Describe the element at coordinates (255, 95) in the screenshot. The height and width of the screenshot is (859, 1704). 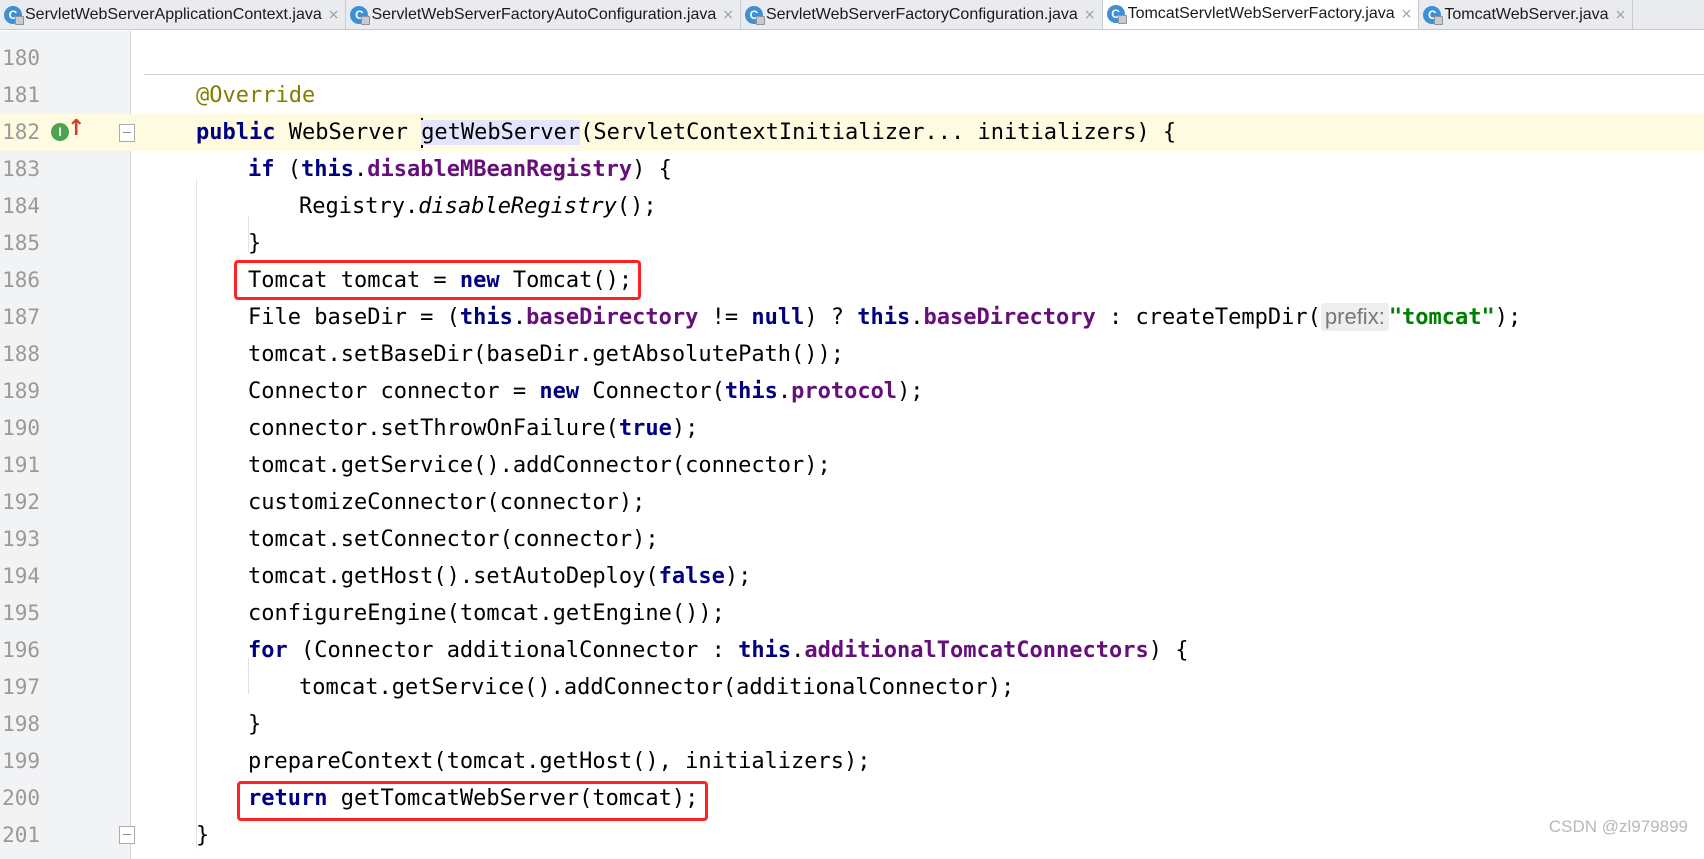
I see `code-text: @Override` at that location.